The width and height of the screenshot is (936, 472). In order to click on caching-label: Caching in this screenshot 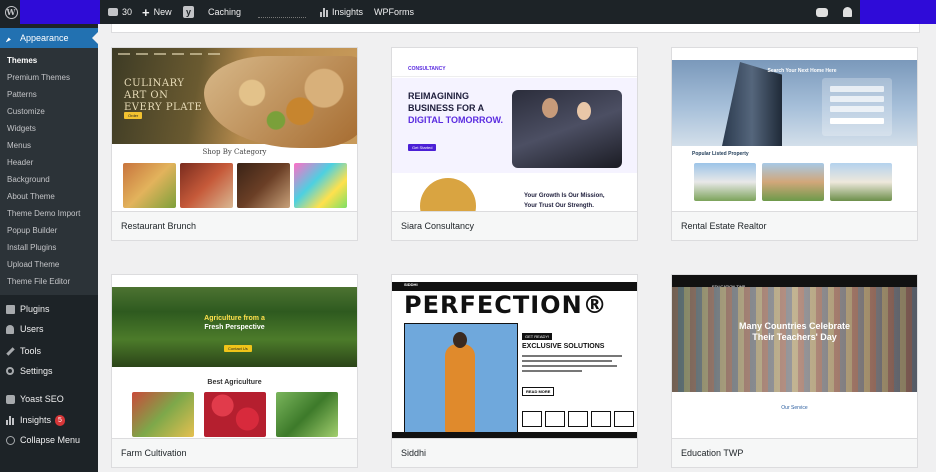, I will do `click(225, 12)`.